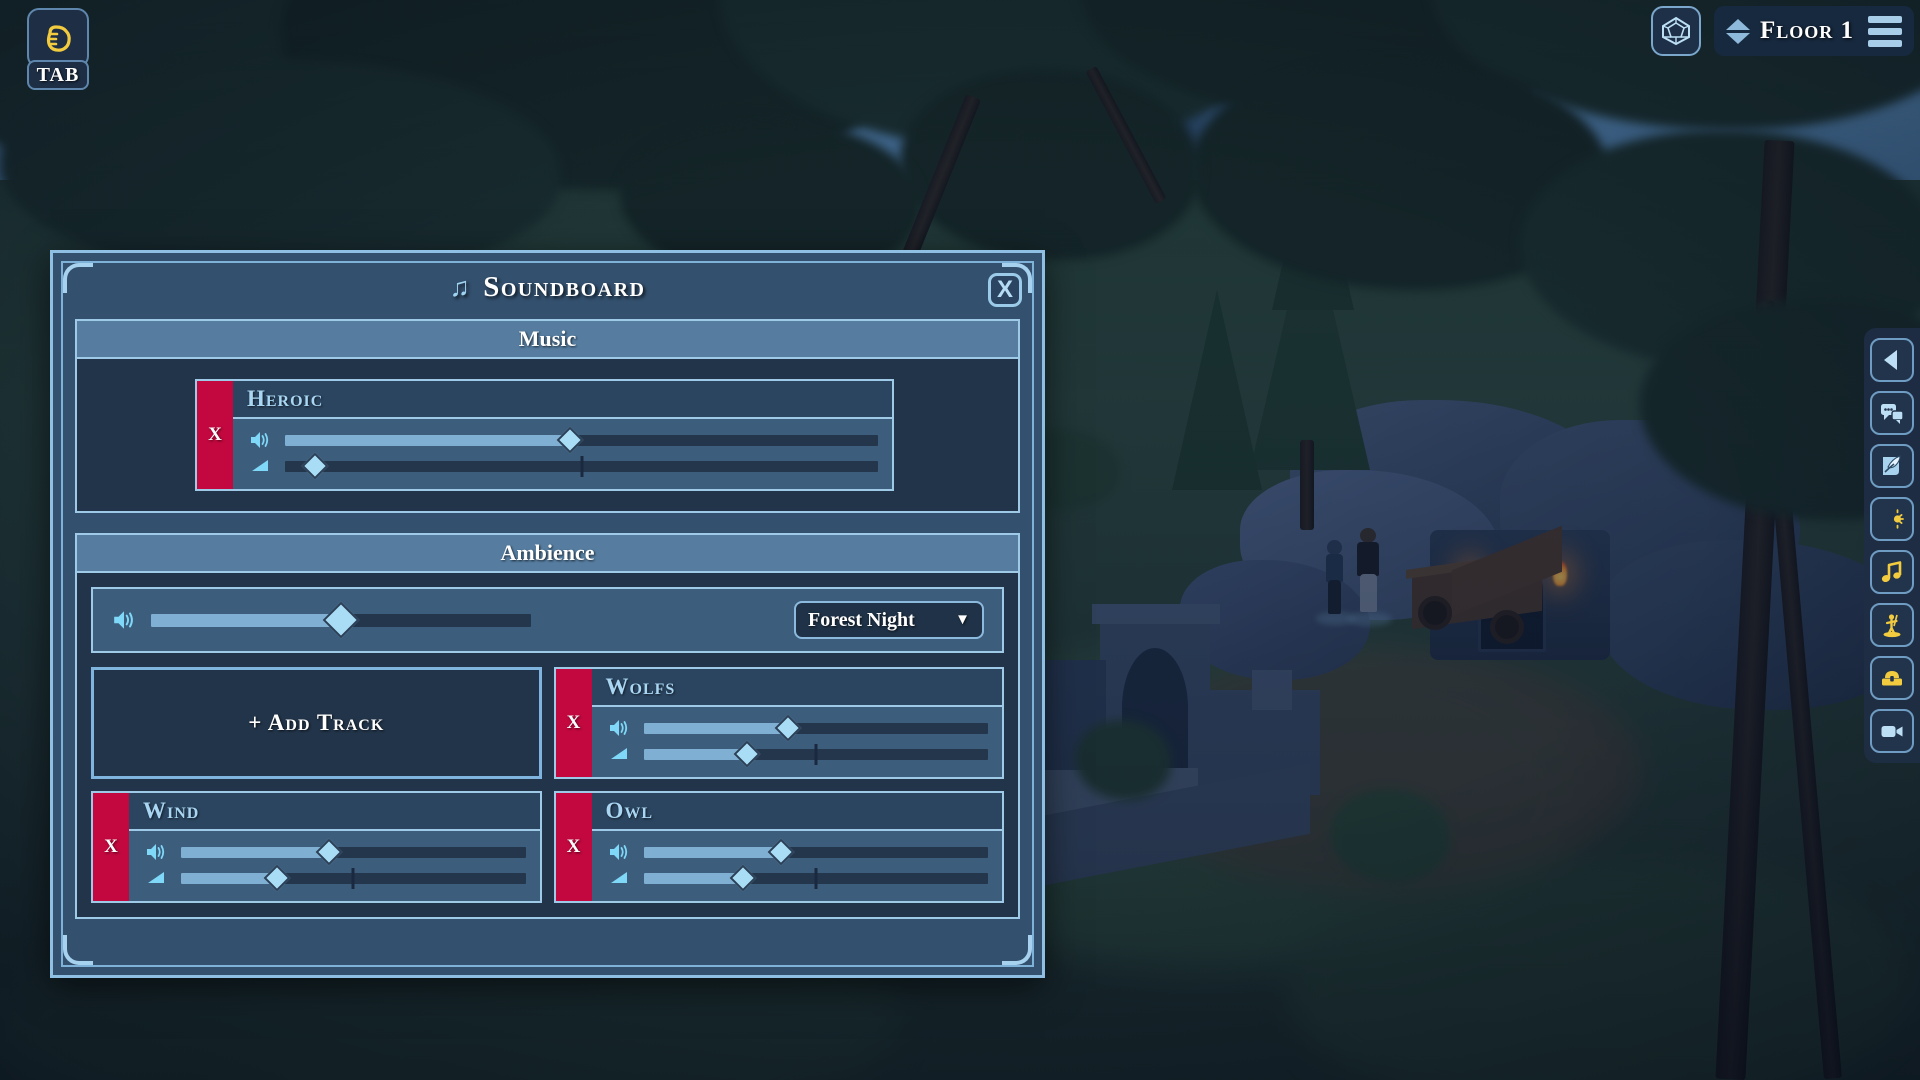 This screenshot has width=1920, height=1080. What do you see at coordinates (1676, 31) in the screenshot?
I see `dice-roller-button` at bounding box center [1676, 31].